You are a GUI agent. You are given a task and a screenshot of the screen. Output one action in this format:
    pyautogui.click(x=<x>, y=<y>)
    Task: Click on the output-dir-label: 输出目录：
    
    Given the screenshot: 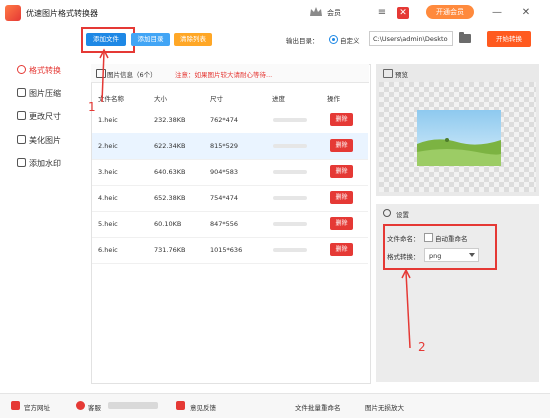 What is the action you would take?
    pyautogui.click(x=302, y=41)
    